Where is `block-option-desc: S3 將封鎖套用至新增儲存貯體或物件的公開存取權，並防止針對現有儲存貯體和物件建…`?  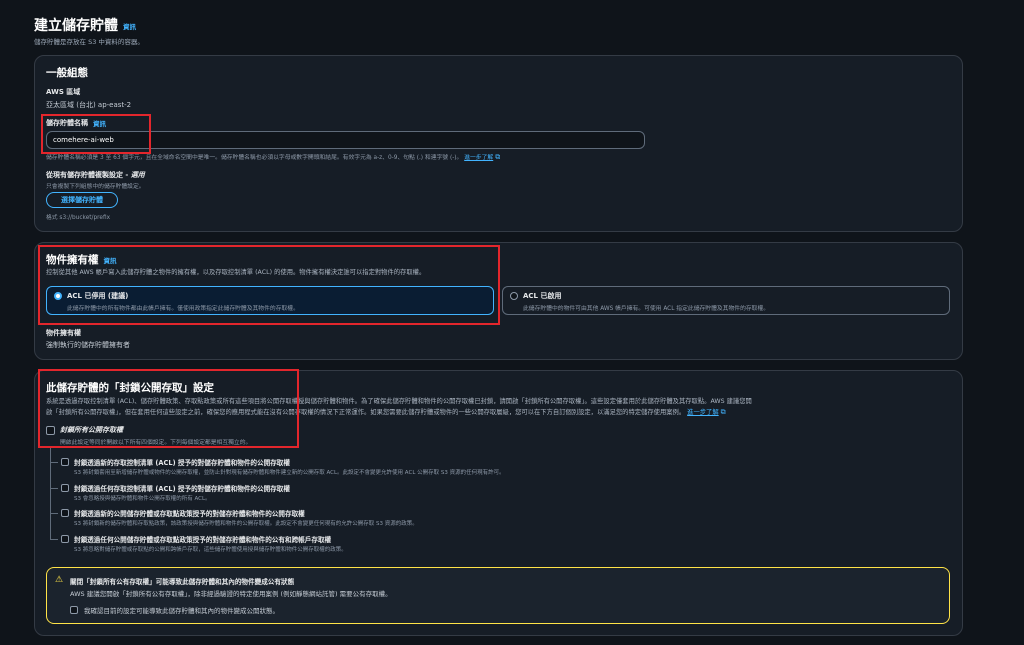 block-option-desc: S3 將封鎖套用至新增儲存貯體或物件的公開存取權，並防止針對現有儲存貯體和物件建… is located at coordinates (289, 473).